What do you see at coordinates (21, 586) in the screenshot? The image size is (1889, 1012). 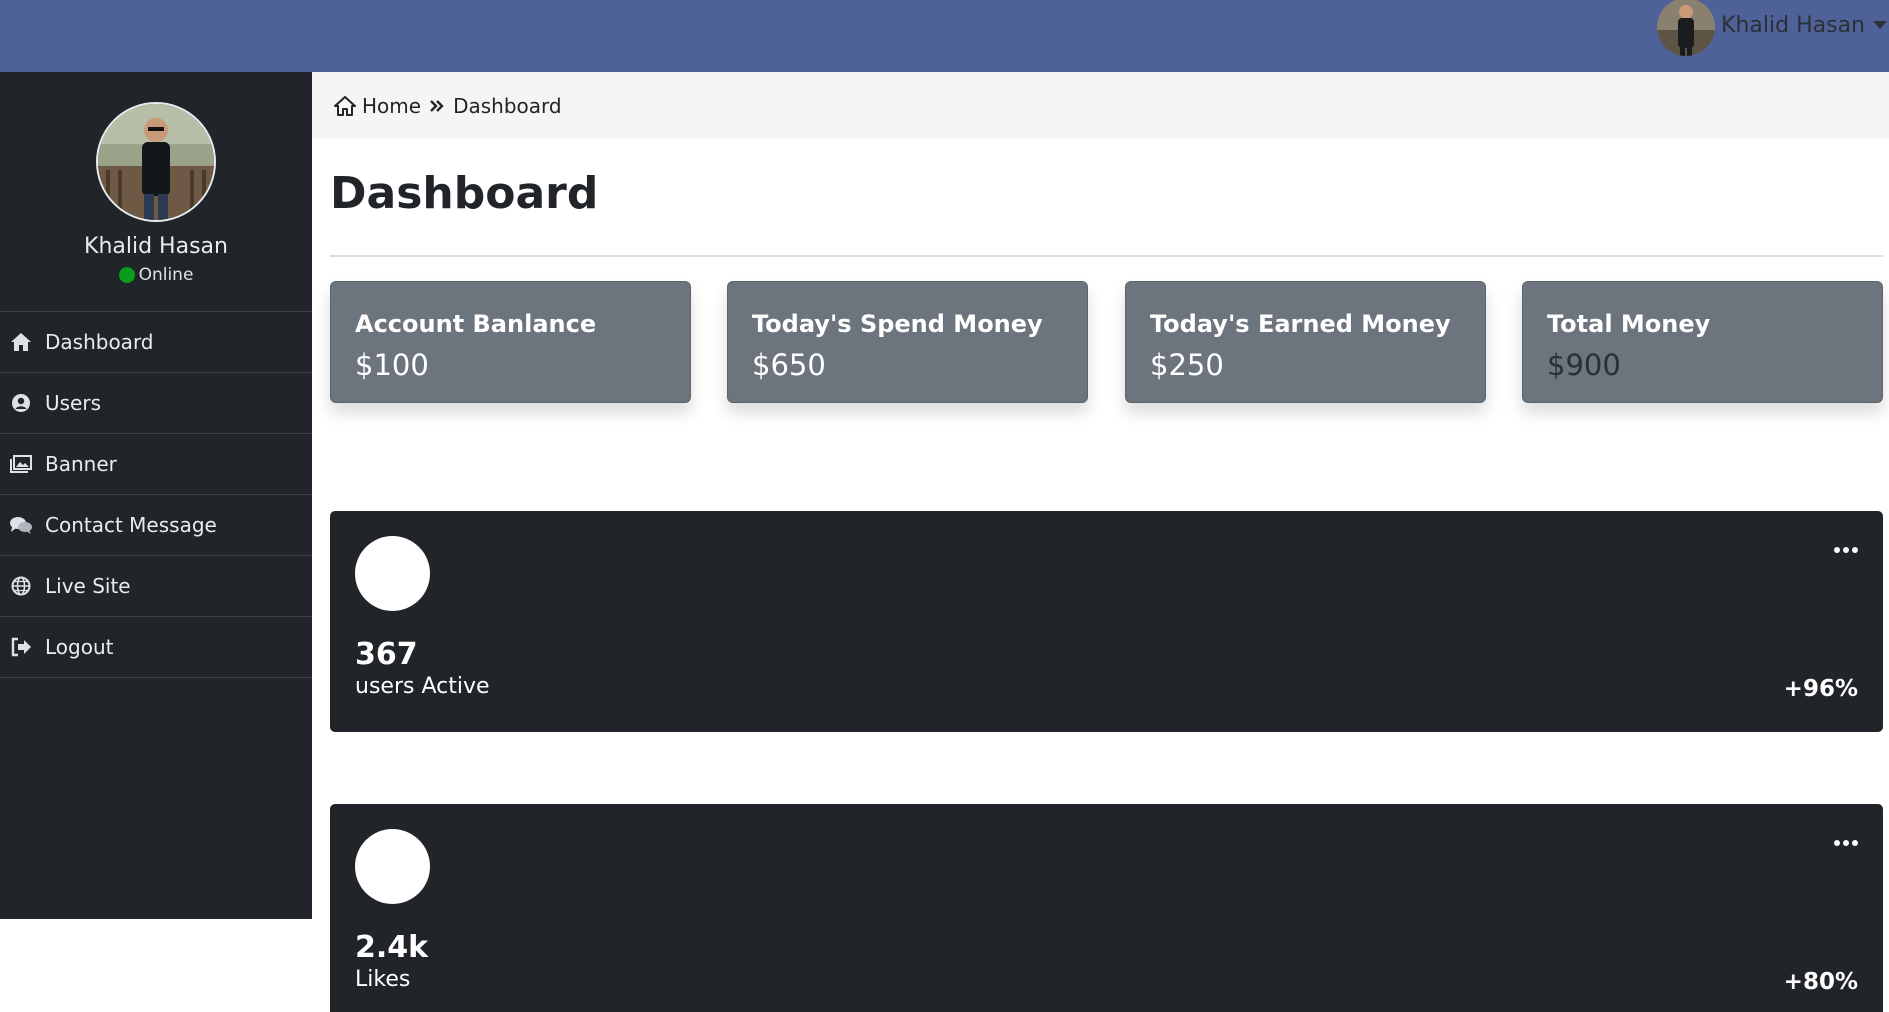 I see `globe-icon` at bounding box center [21, 586].